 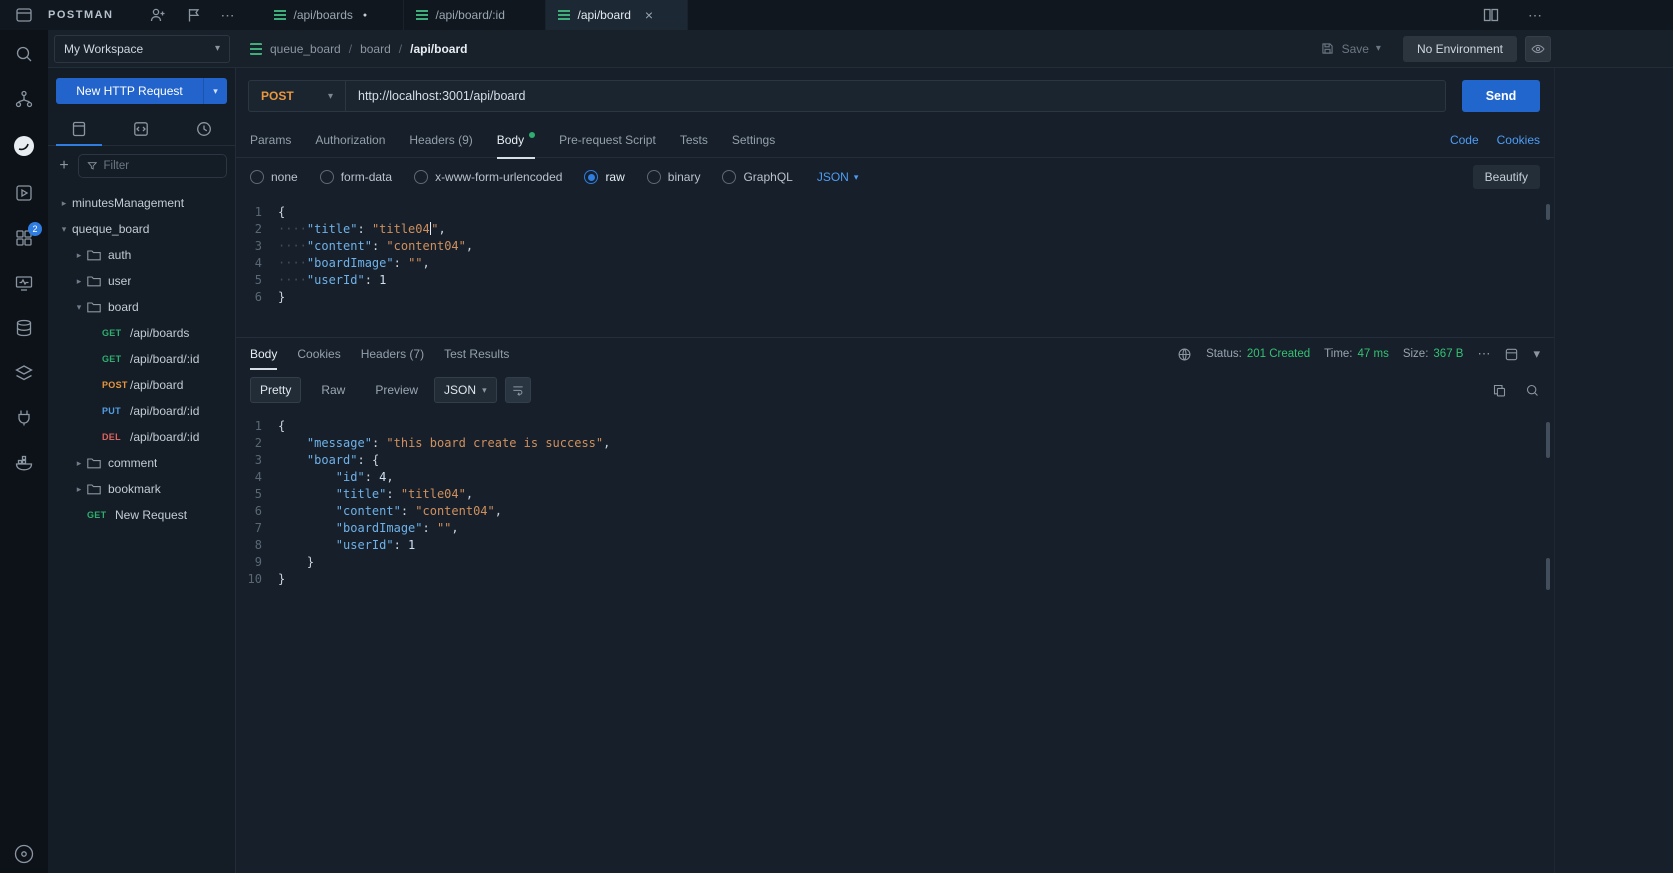 What do you see at coordinates (141, 203) in the screenshot?
I see `tree-item-minutesManagement: ▸ minutesManagement` at bounding box center [141, 203].